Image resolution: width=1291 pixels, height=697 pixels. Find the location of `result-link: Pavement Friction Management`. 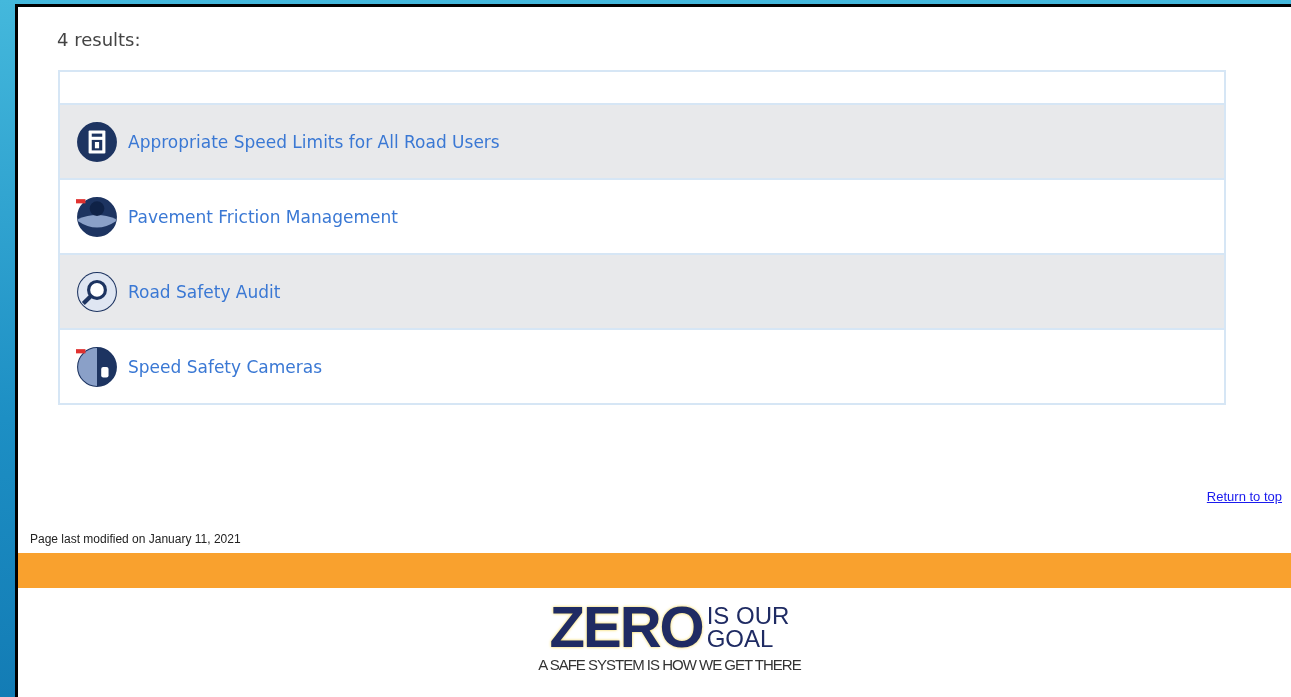

result-link: Pavement Friction Management is located at coordinates (263, 216).